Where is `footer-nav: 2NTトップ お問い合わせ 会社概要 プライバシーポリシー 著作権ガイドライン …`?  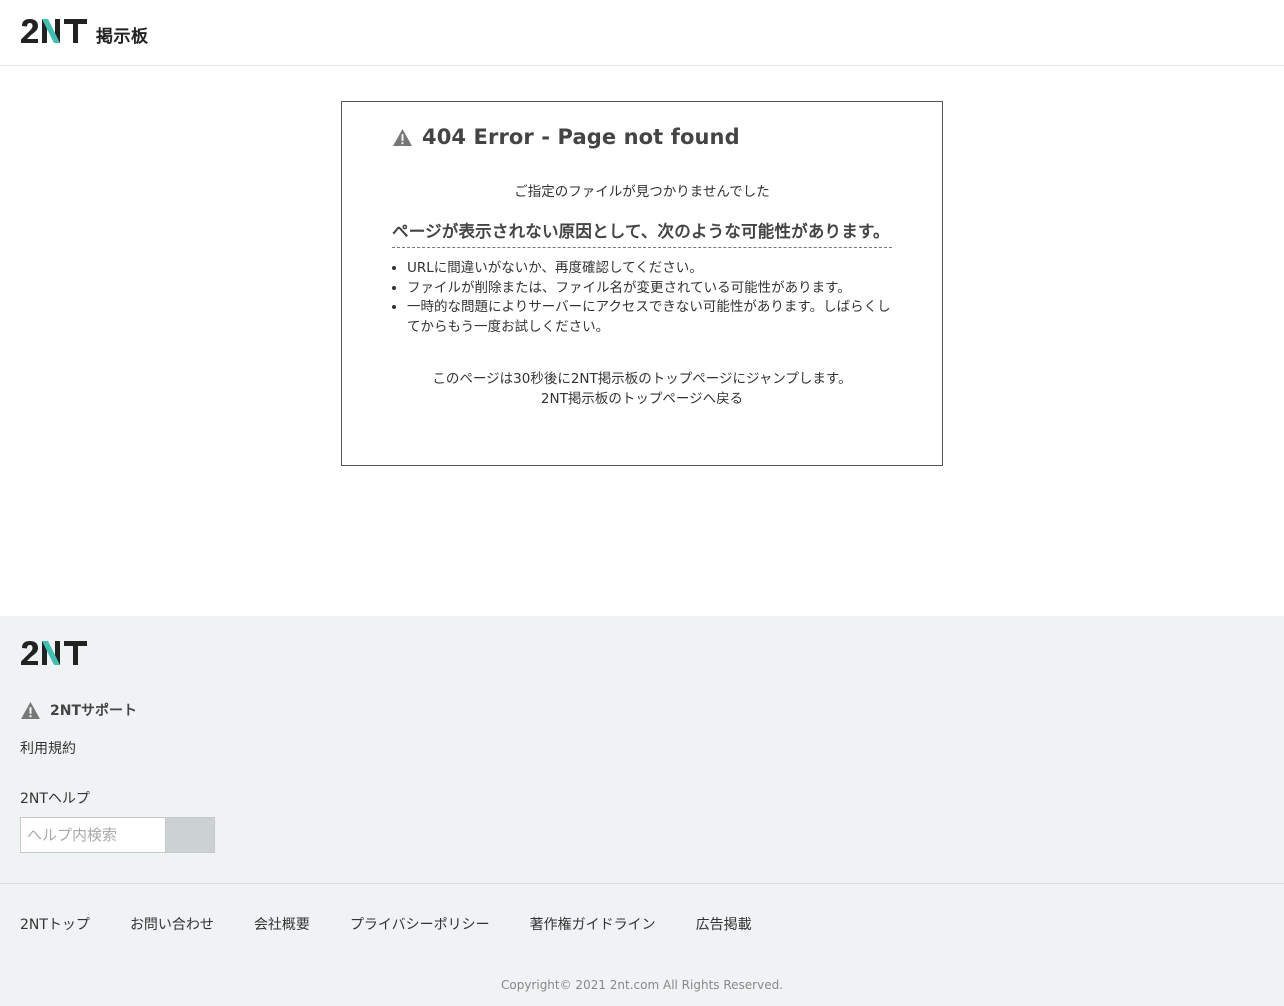 footer-nav: 2NTトップ お問い合わせ 会社概要 プライバシーポリシー 著作権ガイドライン … is located at coordinates (406, 924).